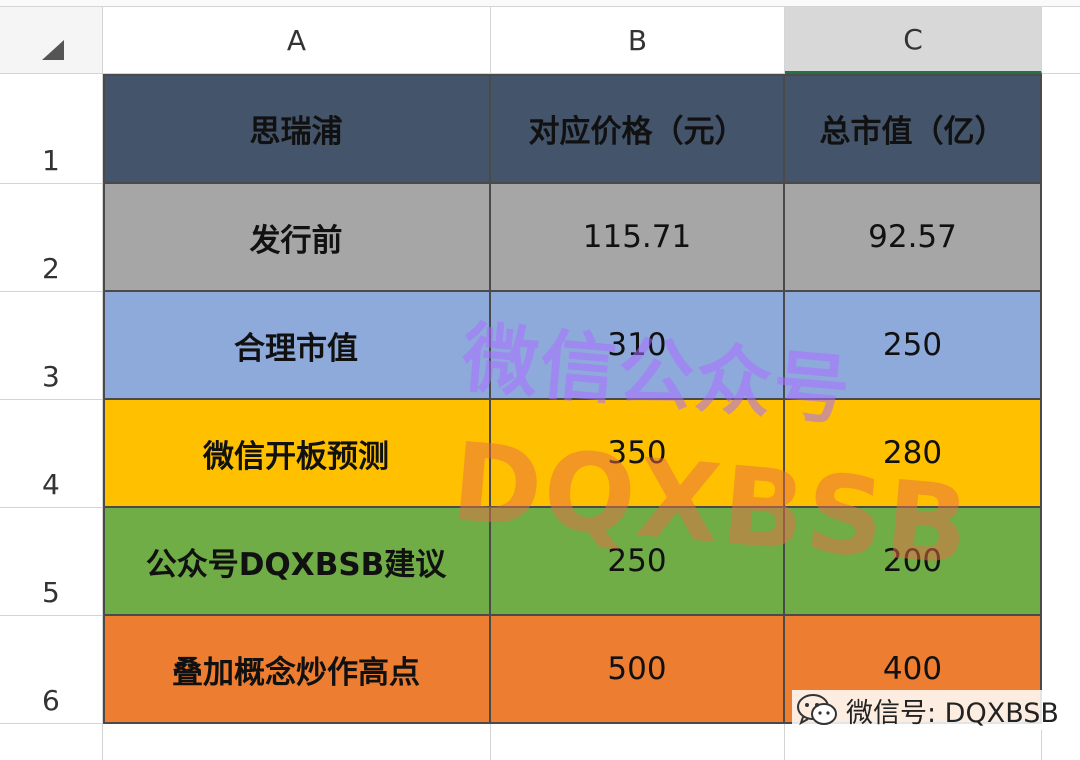 The image size is (1080, 760). What do you see at coordinates (913, 129) in the screenshot?
I see `cell-c1: 总市值（亿）` at bounding box center [913, 129].